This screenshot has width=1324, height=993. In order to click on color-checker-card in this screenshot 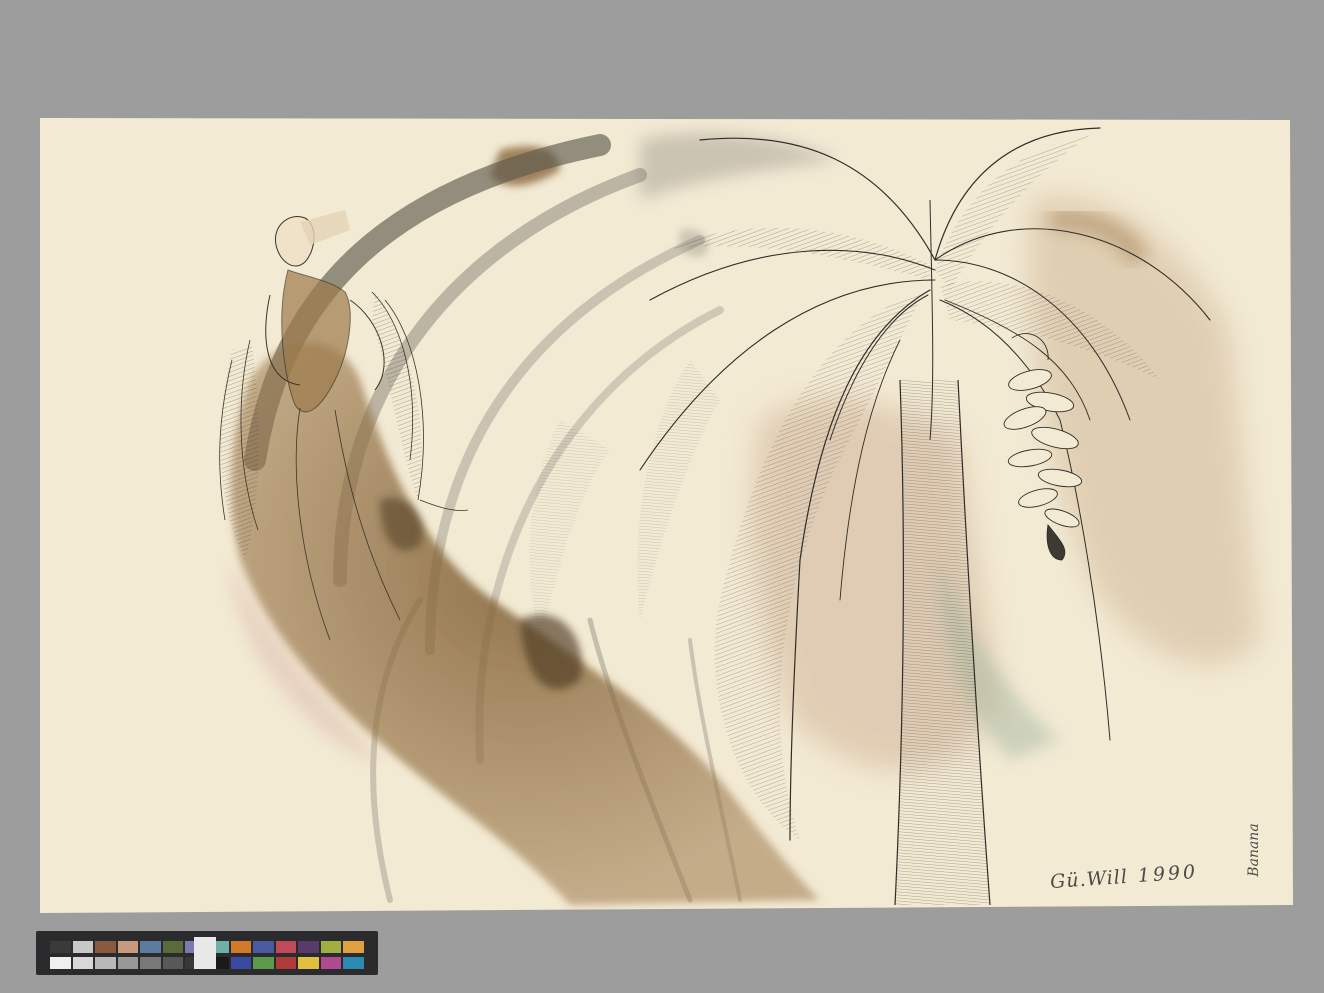, I will do `click(207, 953)`.